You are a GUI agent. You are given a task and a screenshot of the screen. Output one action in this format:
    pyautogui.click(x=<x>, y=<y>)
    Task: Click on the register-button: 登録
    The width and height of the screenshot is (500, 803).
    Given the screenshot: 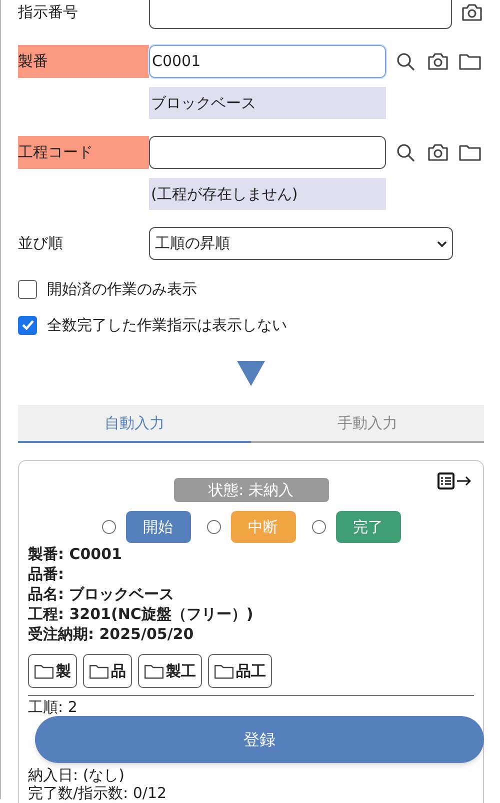 What is the action you would take?
    pyautogui.click(x=259, y=739)
    